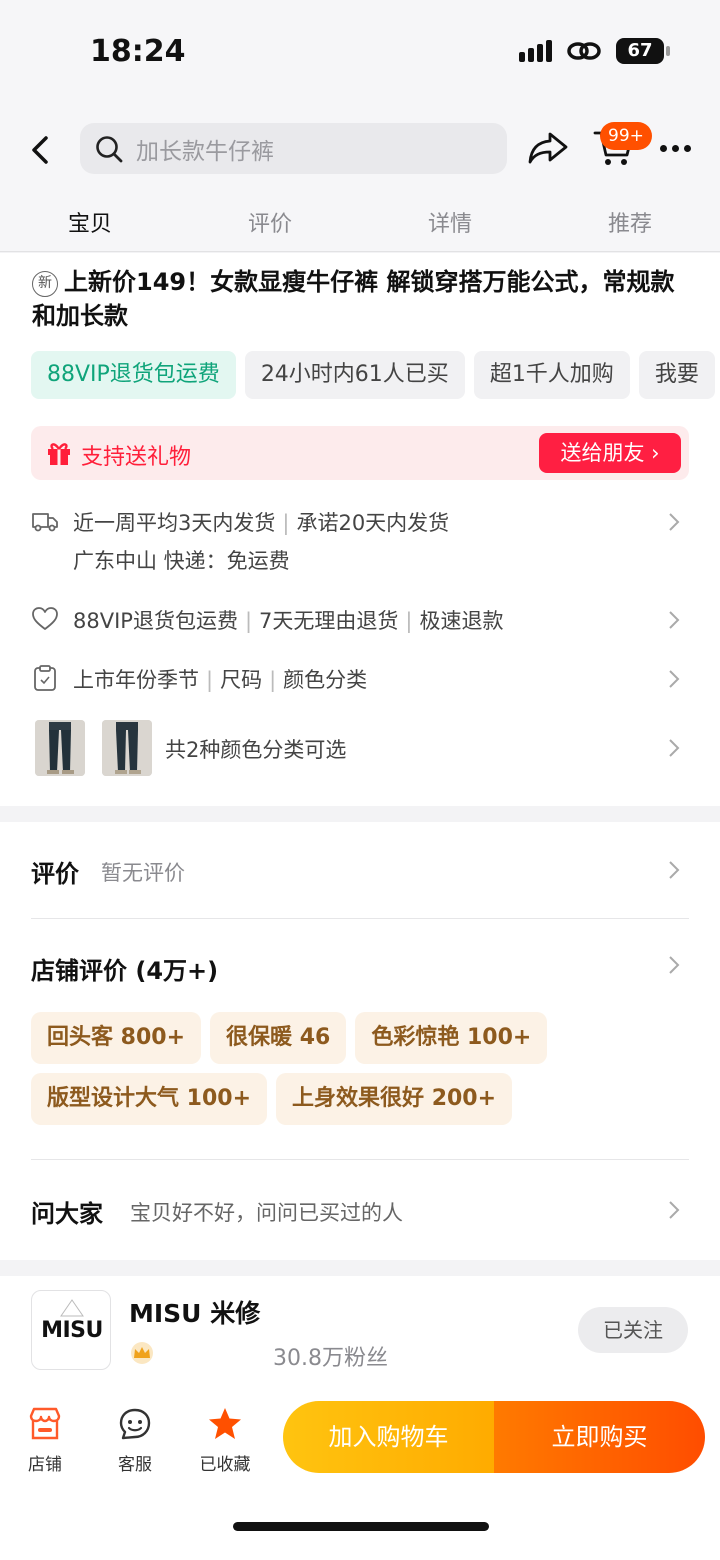 This screenshot has height=1560, width=720. What do you see at coordinates (584, 51) in the screenshot?
I see `link-icon` at bounding box center [584, 51].